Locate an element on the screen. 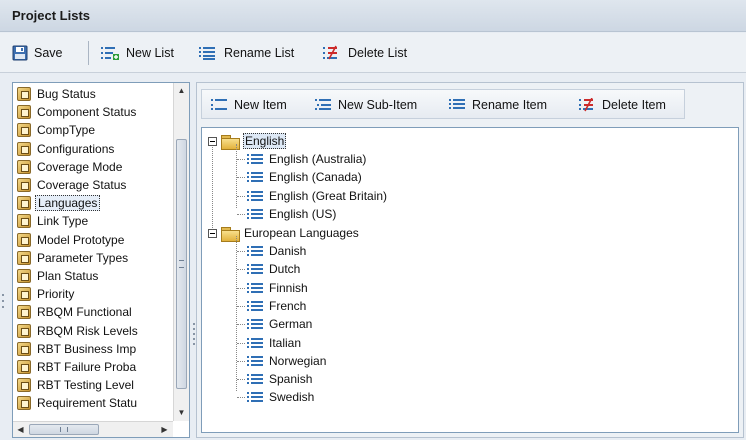 Image resolution: width=746 pixels, height=440 pixels. list-item: Bug Status is located at coordinates (57, 94).